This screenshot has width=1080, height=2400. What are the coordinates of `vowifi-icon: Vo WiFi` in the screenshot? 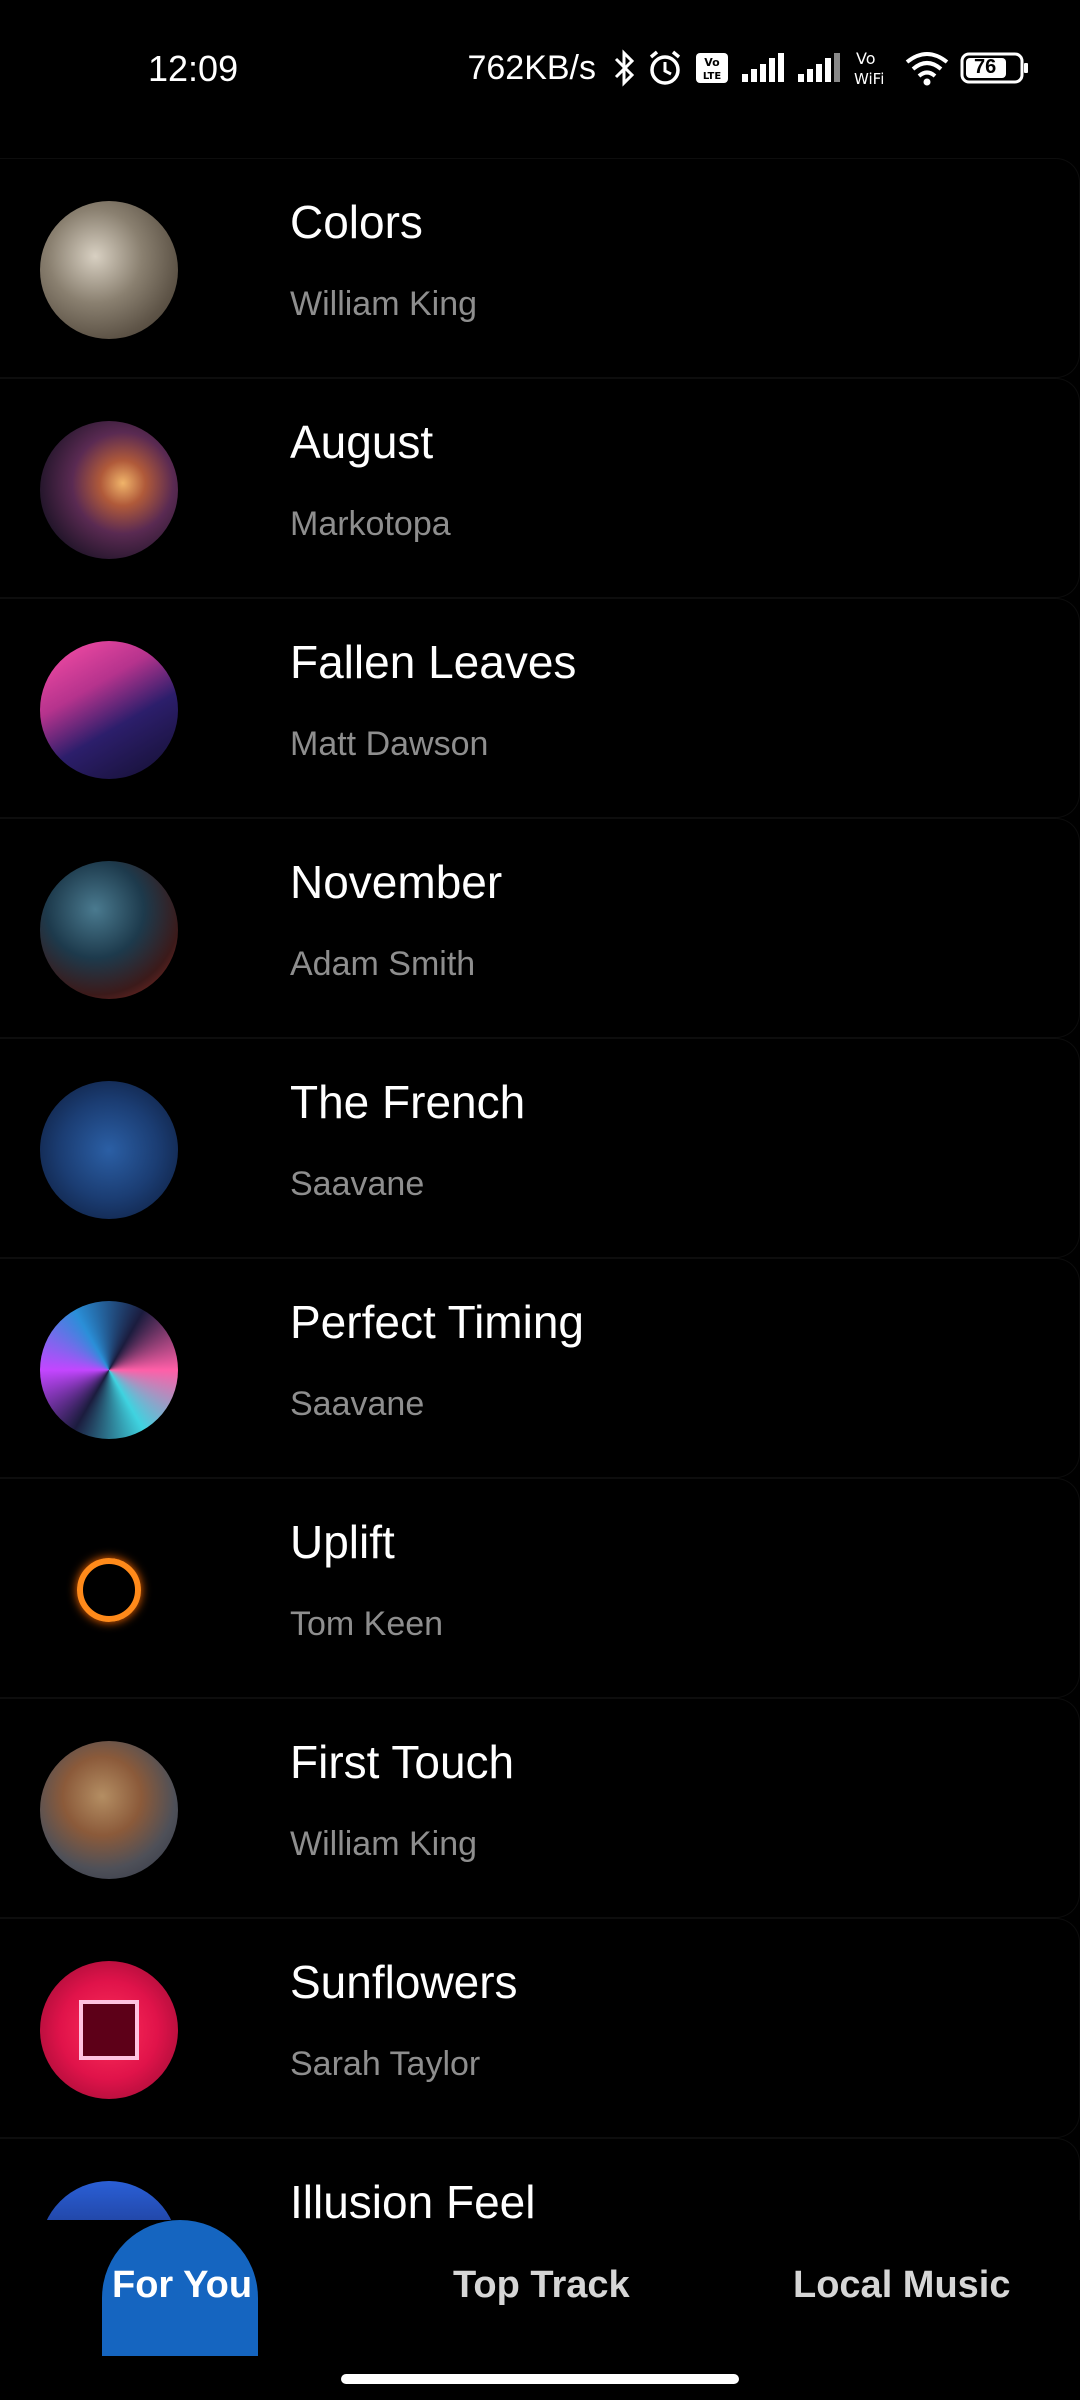 It's located at (873, 68).